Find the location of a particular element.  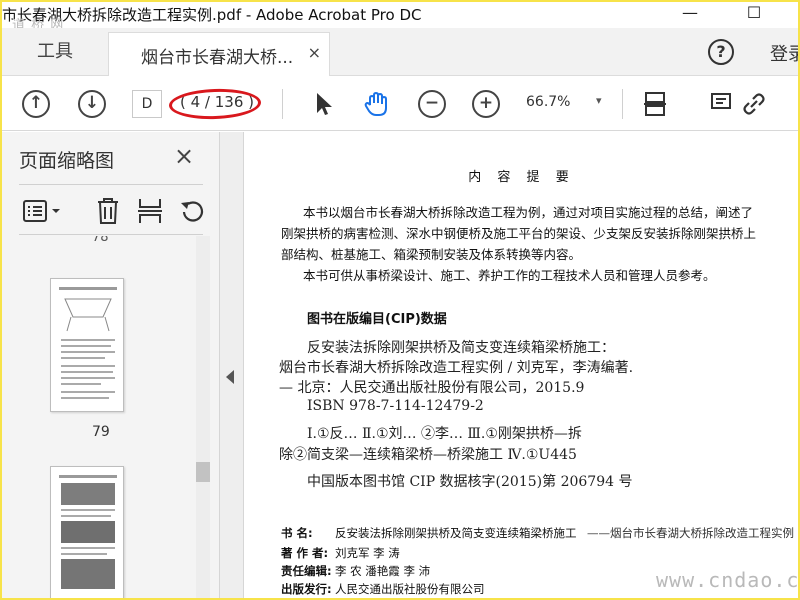

panel-collapse-handle is located at coordinates (232, 365).